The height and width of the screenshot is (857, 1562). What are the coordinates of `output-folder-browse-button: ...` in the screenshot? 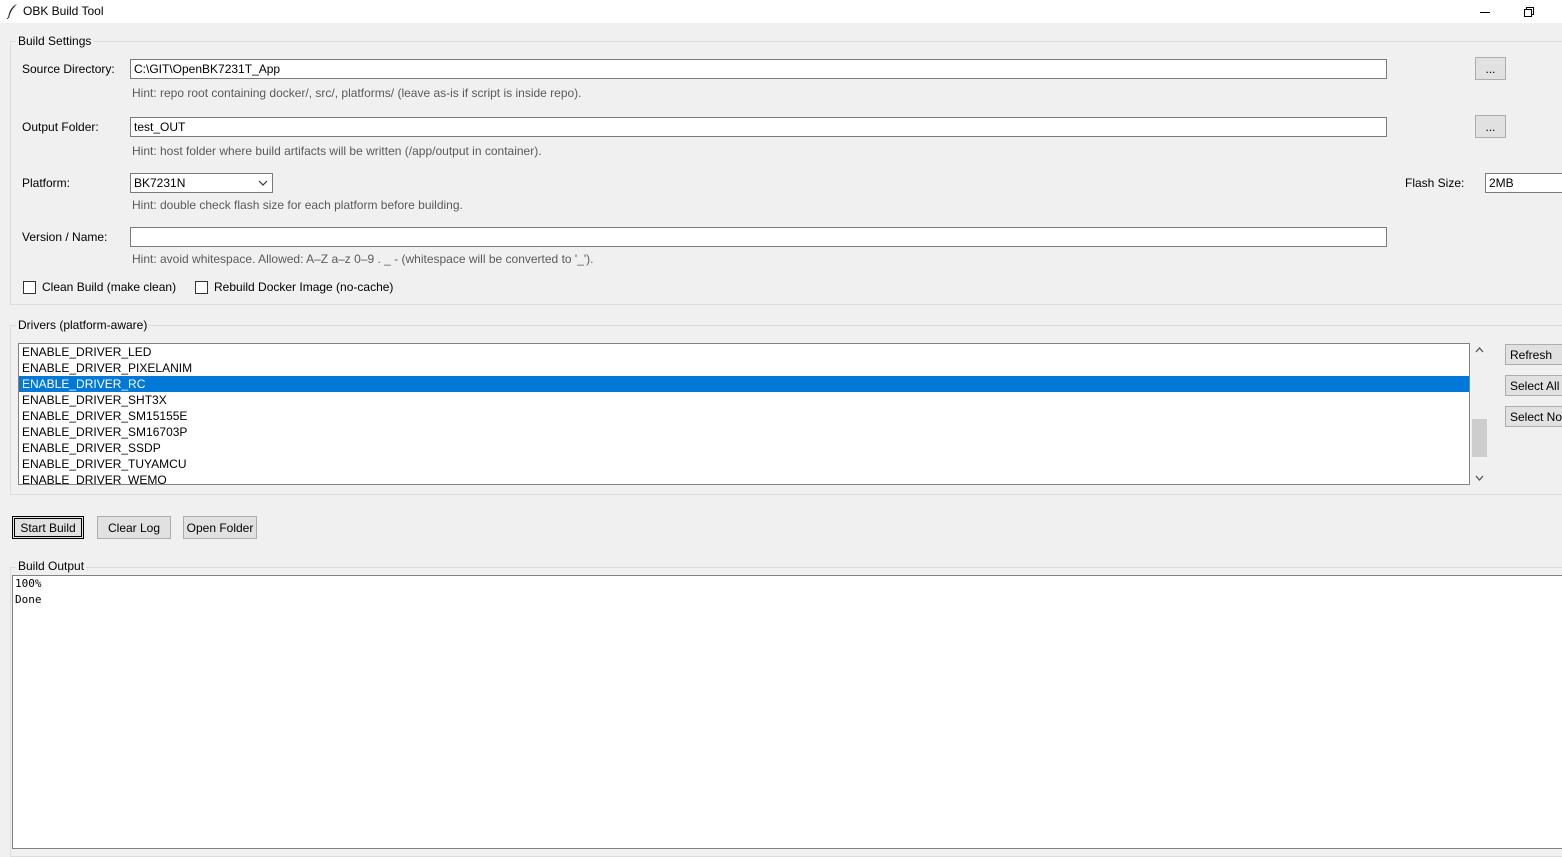 It's located at (1490, 126).